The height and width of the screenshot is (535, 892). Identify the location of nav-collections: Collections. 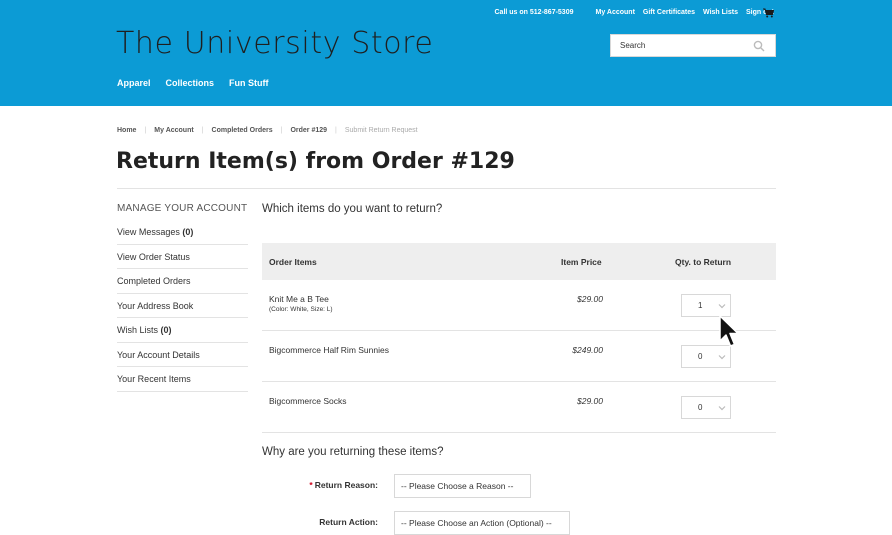
(190, 83).